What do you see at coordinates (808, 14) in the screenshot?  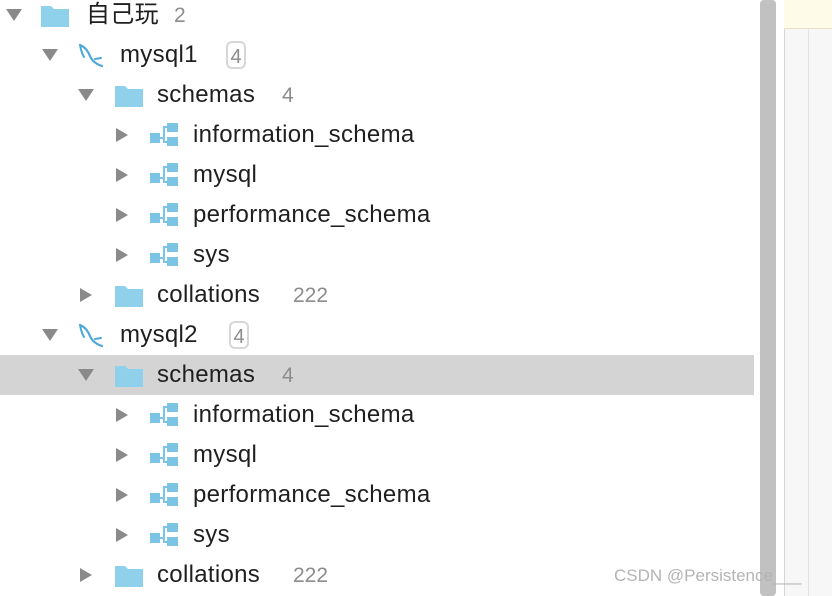 I see `editor-panel-header` at bounding box center [808, 14].